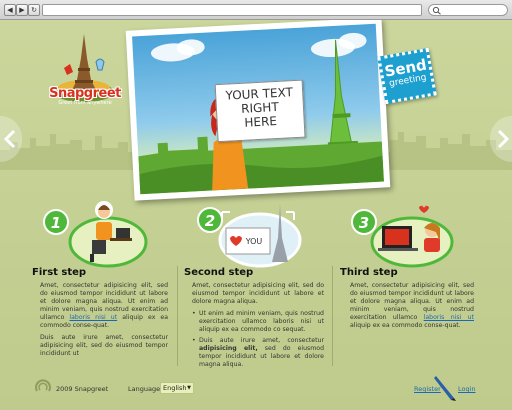 The image size is (512, 410). Describe the element at coordinates (95, 234) in the screenshot. I see `step-1-illustration: 1` at that location.